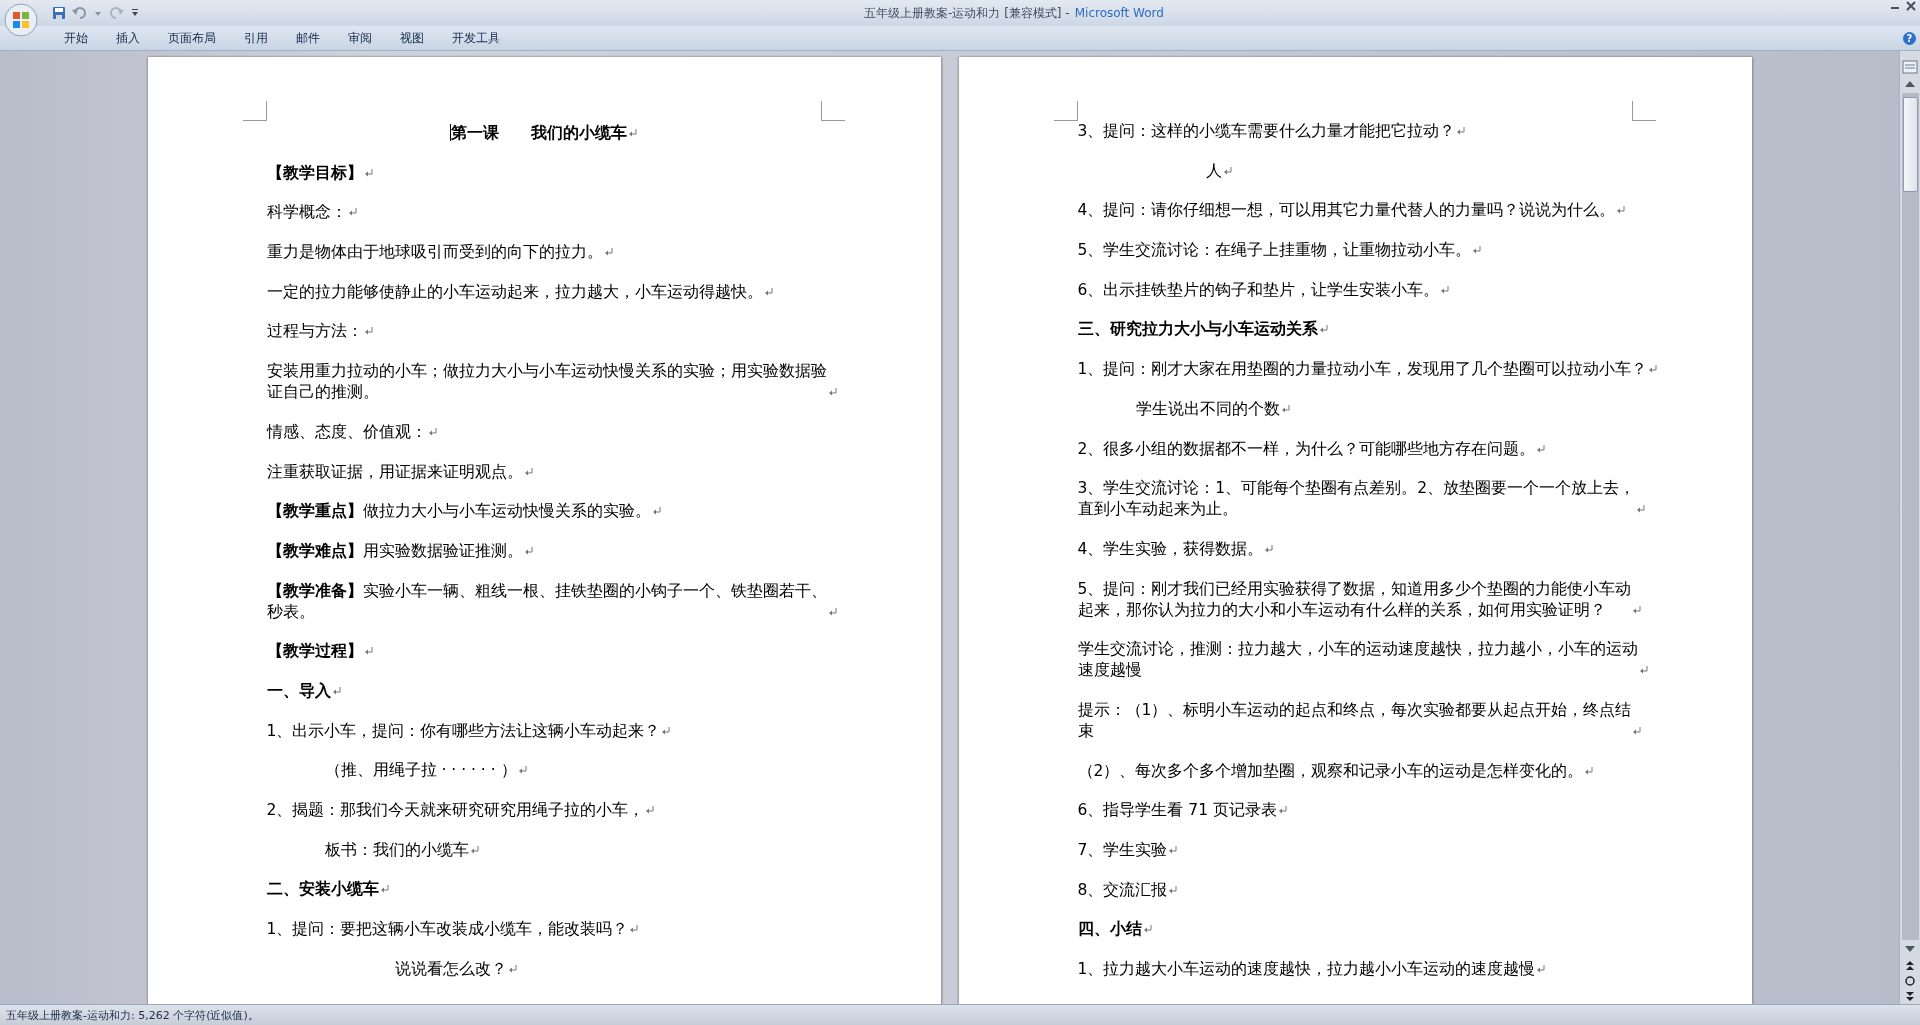 The image size is (1920, 1025). I want to click on scrollbar-thumb, so click(1910, 144).